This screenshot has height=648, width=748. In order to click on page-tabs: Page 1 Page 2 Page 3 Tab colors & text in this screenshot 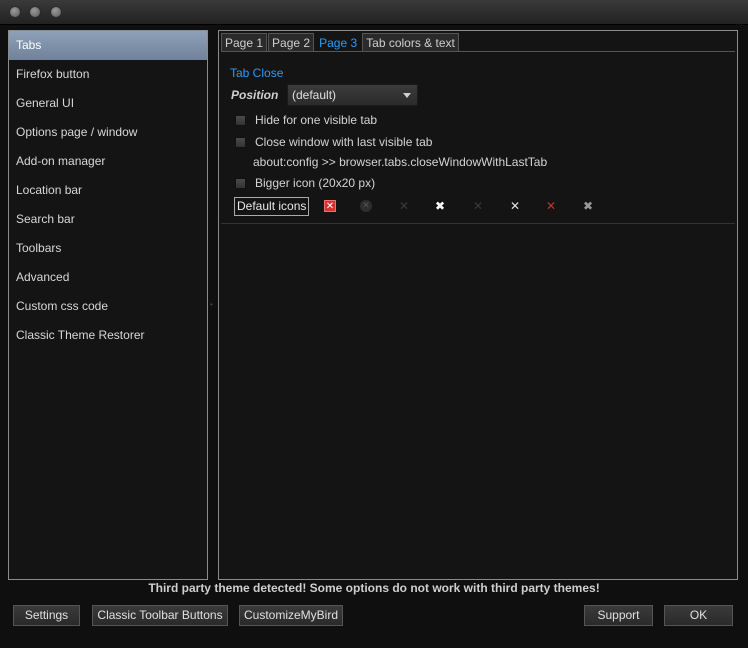, I will do `click(340, 42)`.